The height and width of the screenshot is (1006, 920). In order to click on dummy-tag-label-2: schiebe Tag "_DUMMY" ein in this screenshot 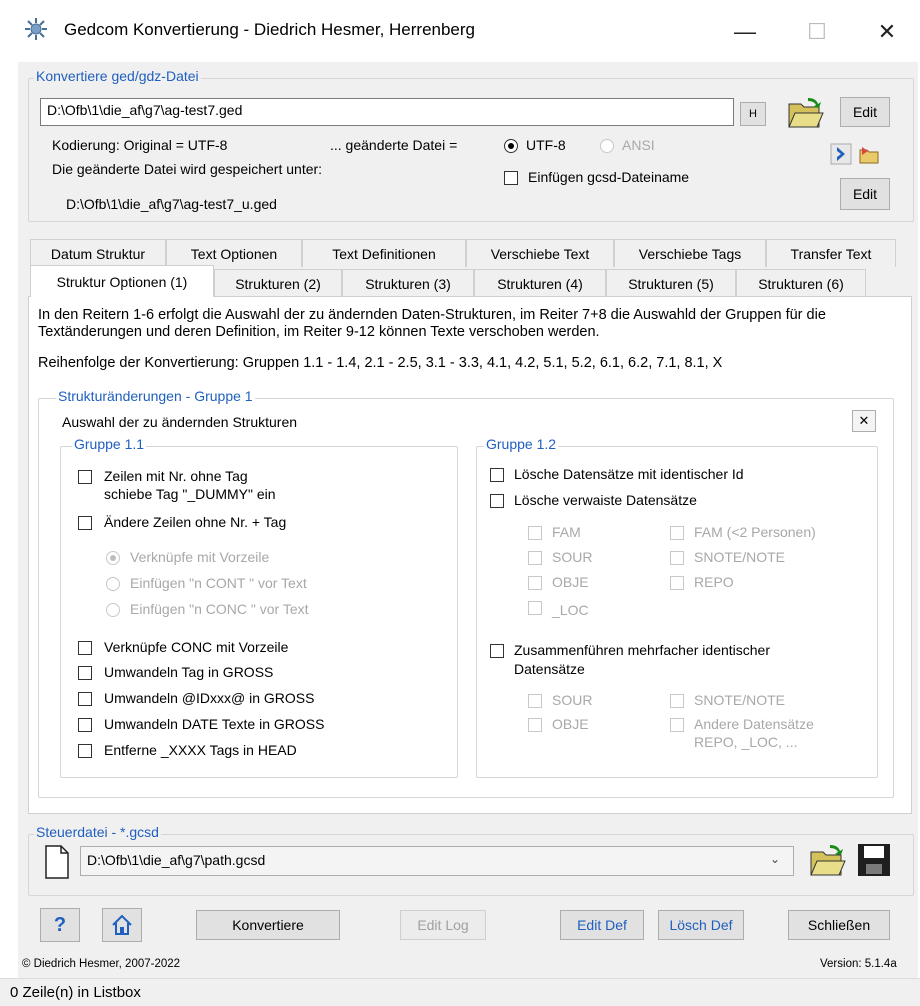, I will do `click(190, 494)`.